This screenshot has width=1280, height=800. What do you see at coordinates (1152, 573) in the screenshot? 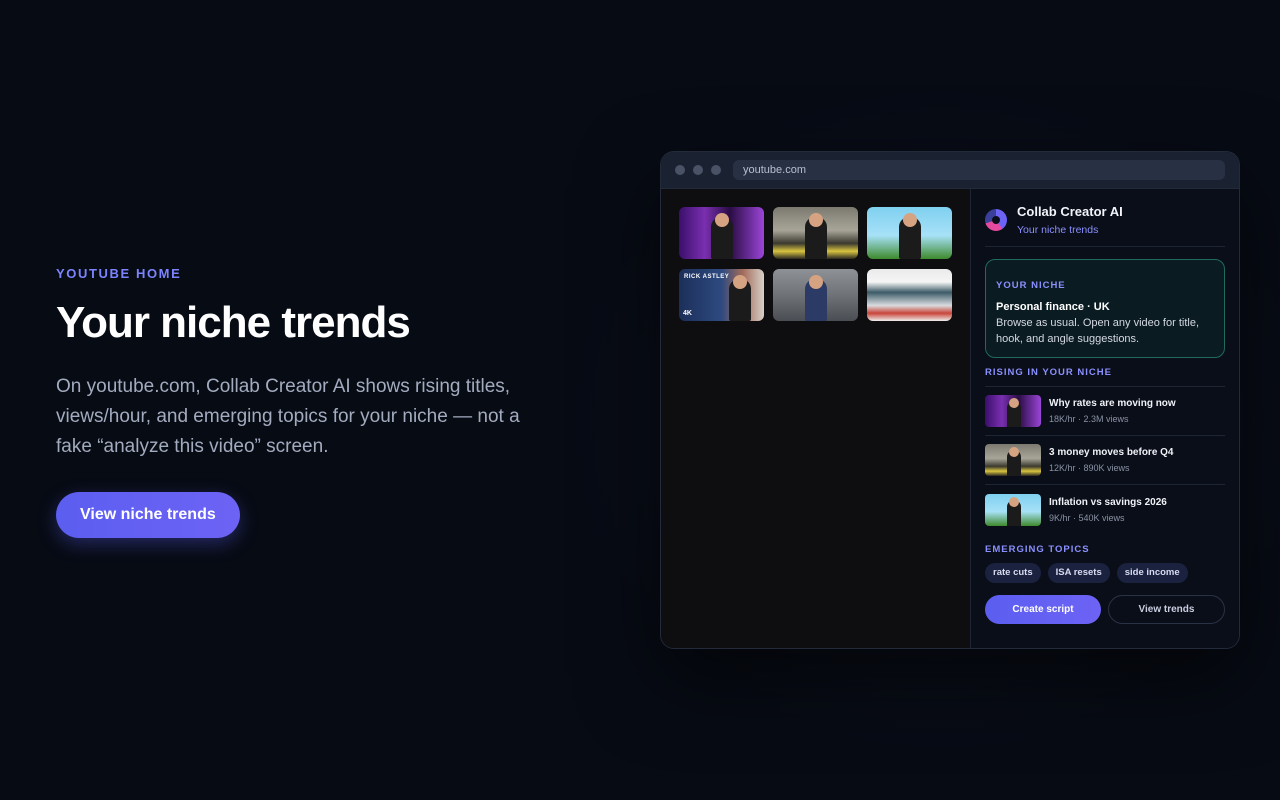
I see `topic-chip: side income` at bounding box center [1152, 573].